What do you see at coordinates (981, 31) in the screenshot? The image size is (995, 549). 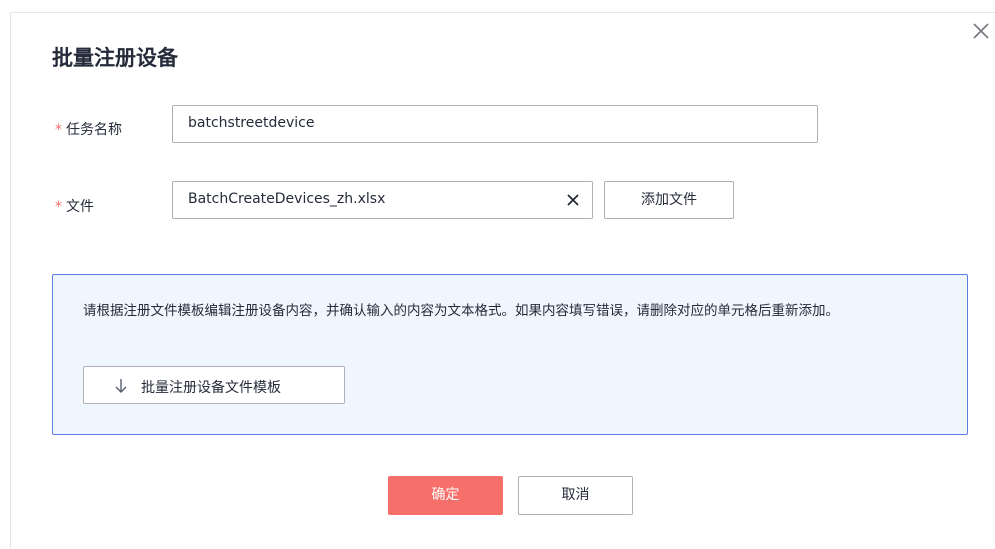 I see `close-icon` at bounding box center [981, 31].